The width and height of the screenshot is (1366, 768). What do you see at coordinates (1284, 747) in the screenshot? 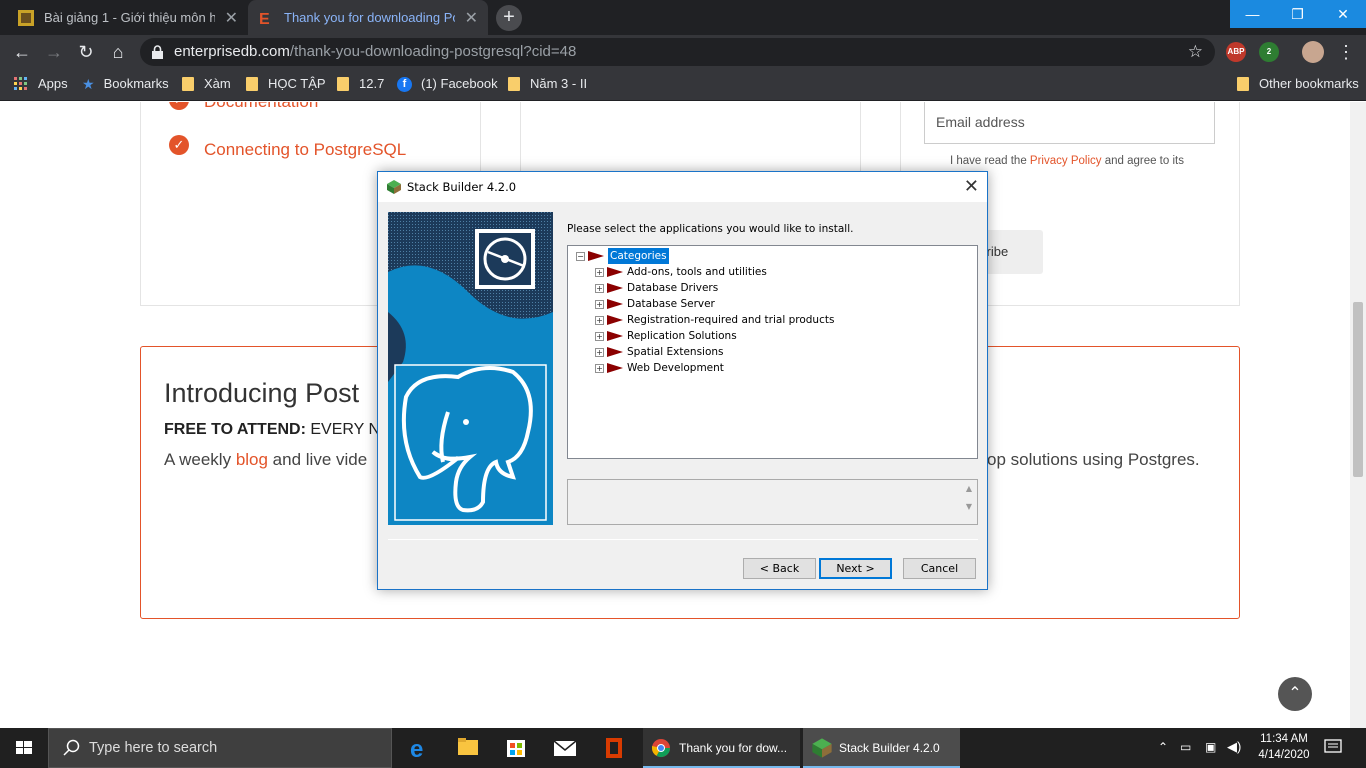
I see `taskbar-clock: 11:34 AM 4/14/2020` at bounding box center [1284, 747].